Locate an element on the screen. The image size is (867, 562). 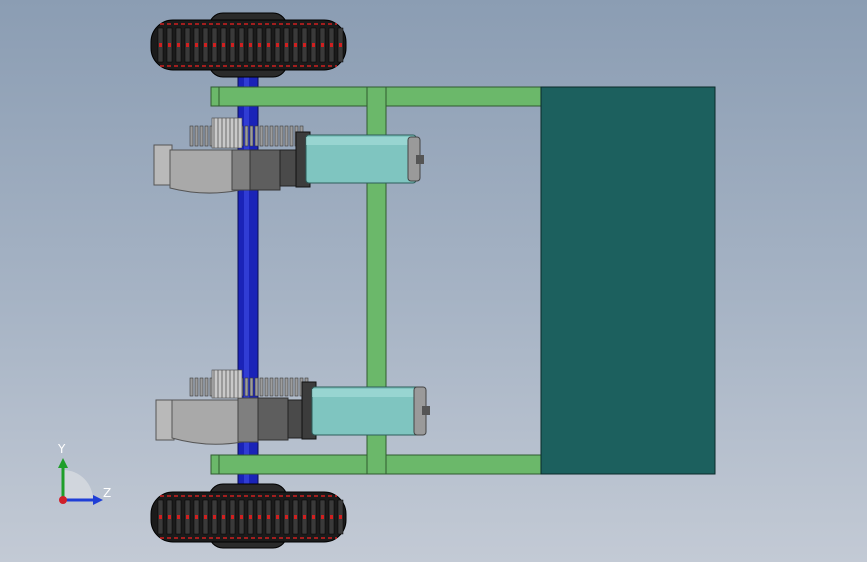
lower-drive-unit is located at coordinates (292, 407).